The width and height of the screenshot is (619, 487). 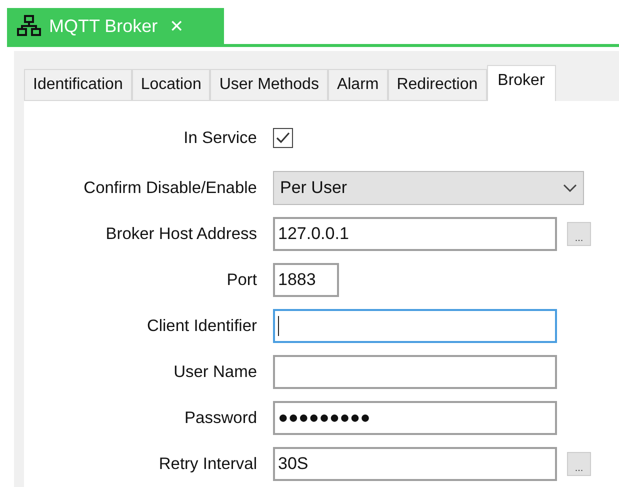 What do you see at coordinates (221, 418) in the screenshot?
I see `field-label: Password` at bounding box center [221, 418].